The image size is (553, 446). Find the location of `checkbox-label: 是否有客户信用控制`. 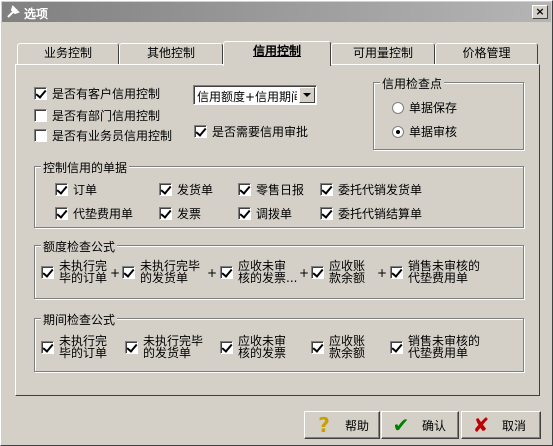

checkbox-label: 是否有客户信用控制 is located at coordinates (106, 94).